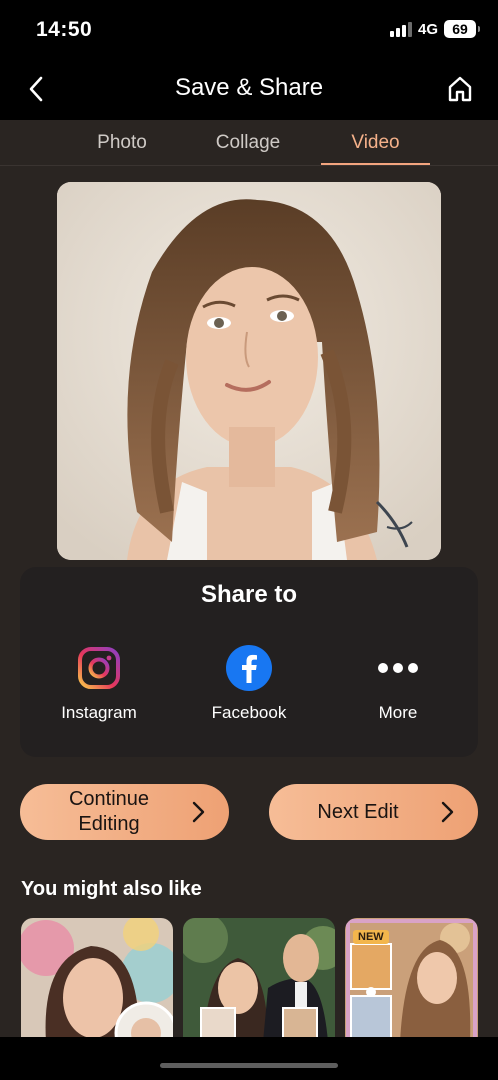 Image resolution: width=498 pixels, height=1080 pixels. I want to click on home-indicator, so click(249, 1065).